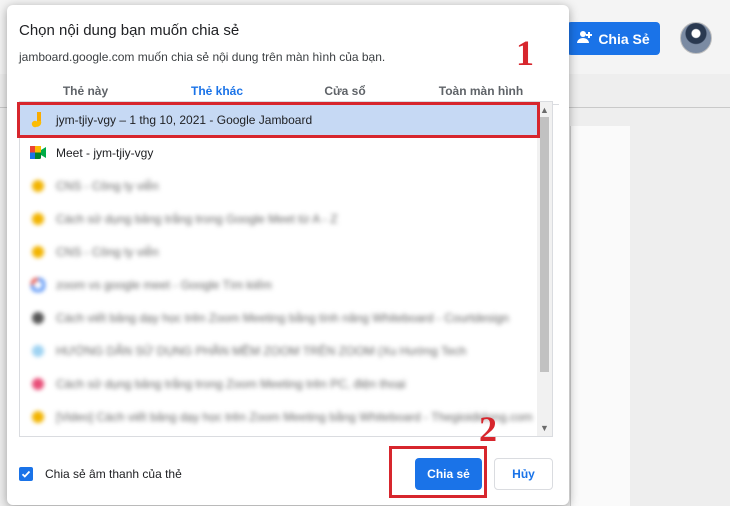 The height and width of the screenshot is (506, 730). I want to click on background-share-button: Chia Sẻ, so click(613, 38).